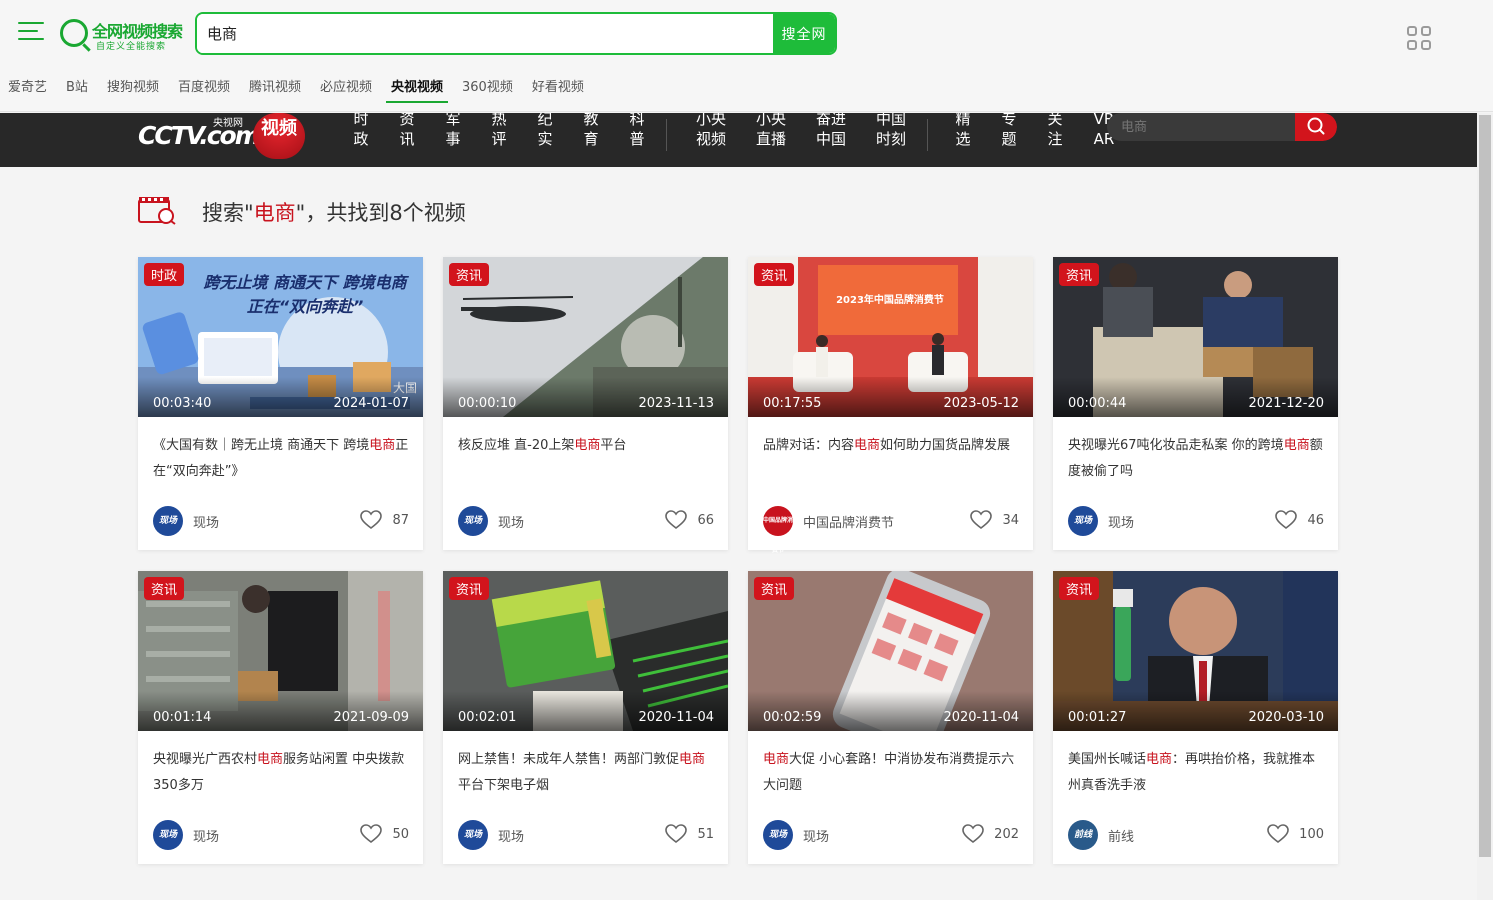 The image size is (1493, 900). Describe the element at coordinates (223, 137) in the screenshot. I see `cctv-logo: CCTV.com 央视网 视频` at that location.